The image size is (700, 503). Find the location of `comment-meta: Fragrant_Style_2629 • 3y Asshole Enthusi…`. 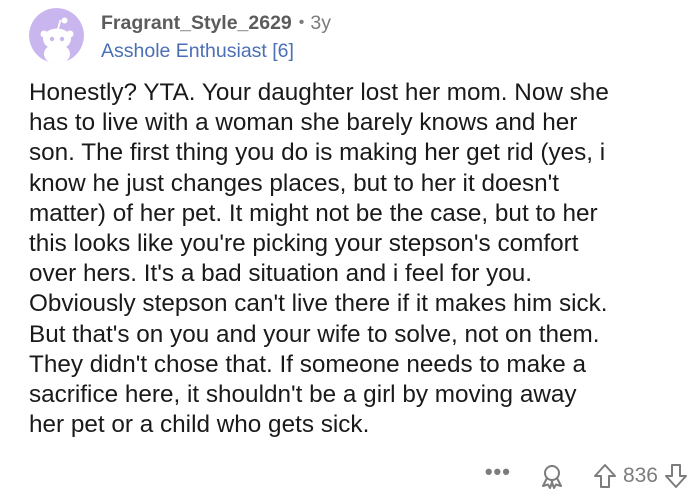

comment-meta: Fragrant_Style_2629 • 3y Asshole Enthusi… is located at coordinates (216, 36).